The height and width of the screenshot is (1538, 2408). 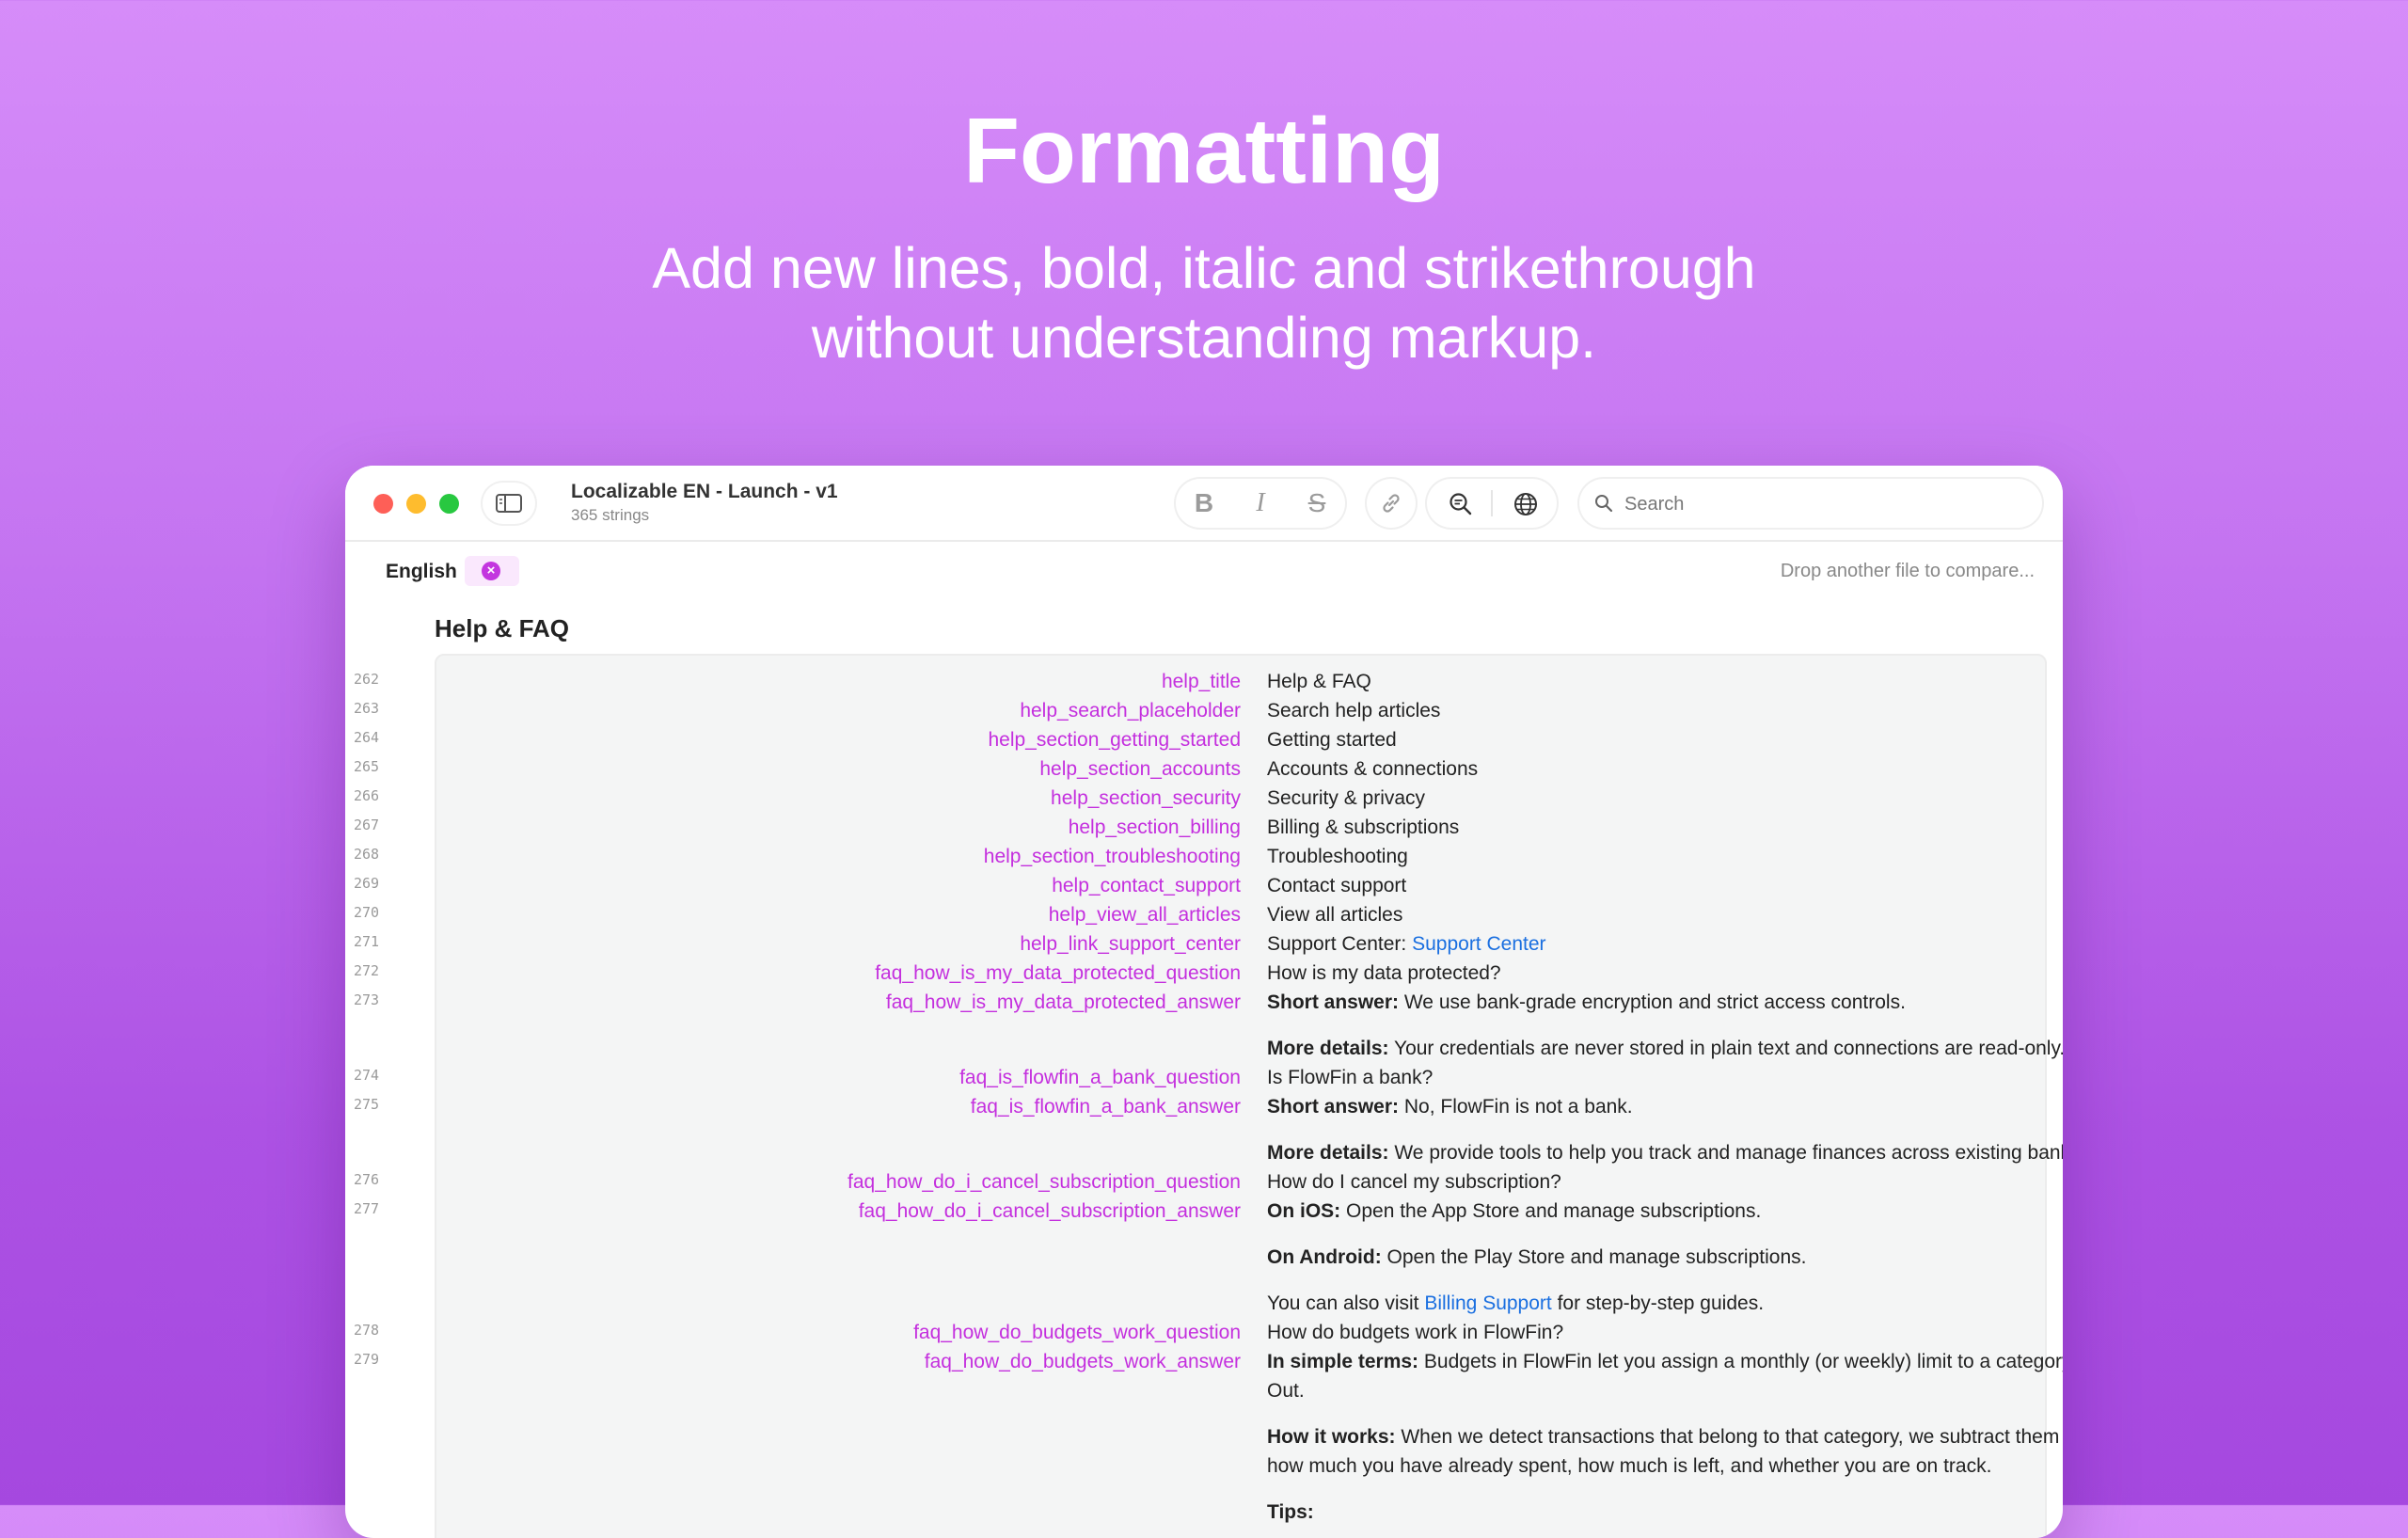 I want to click on line-number: 275, so click(x=367, y=1104).